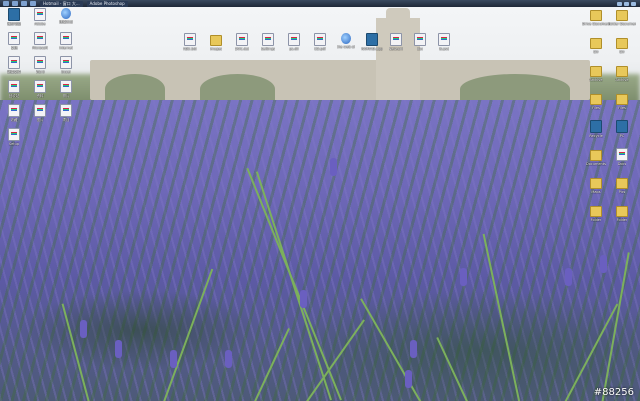 The image size is (640, 401). I want to click on desktop-icon: 项目, so click(66, 118).